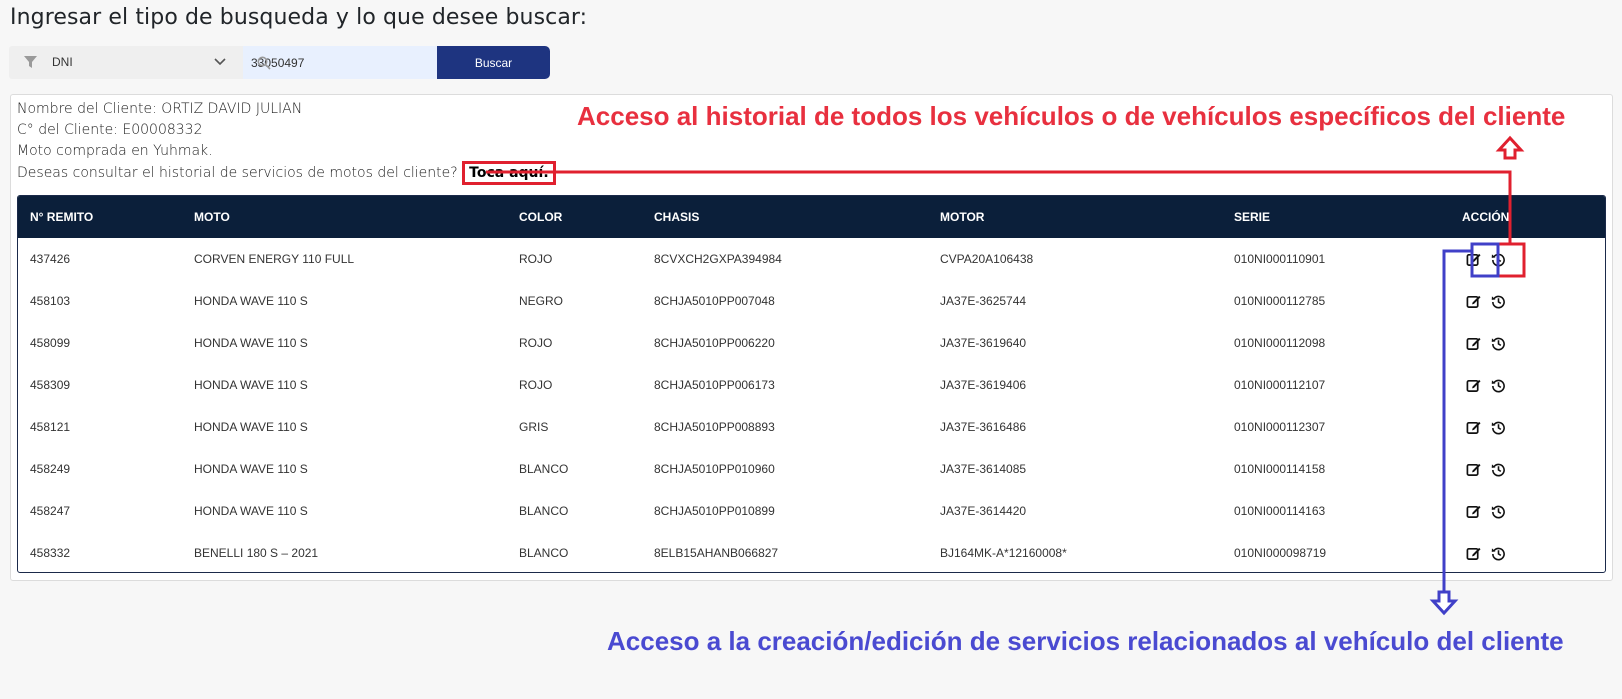  I want to click on cell-remito: 458099, so click(50, 343).